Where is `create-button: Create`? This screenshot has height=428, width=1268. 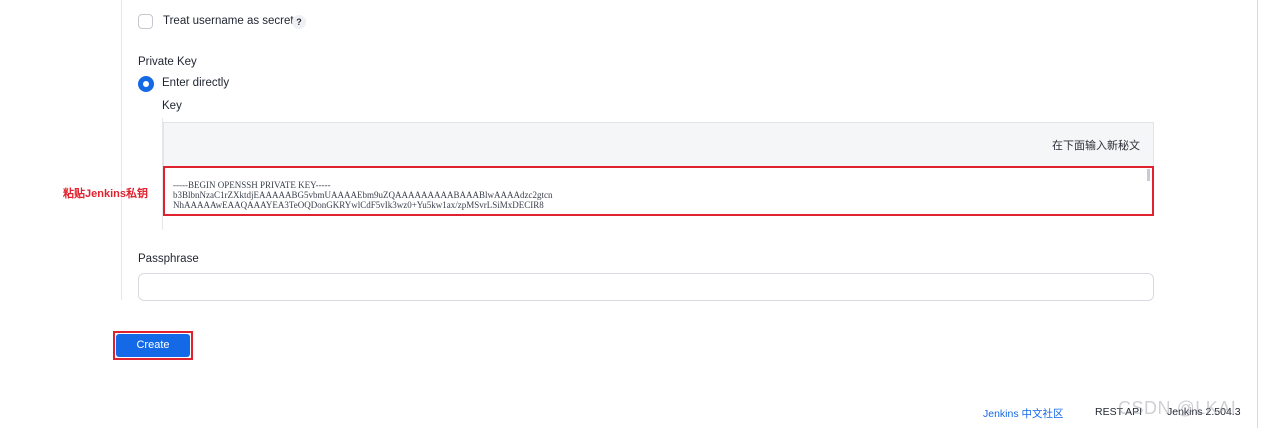 create-button: Create is located at coordinates (153, 345).